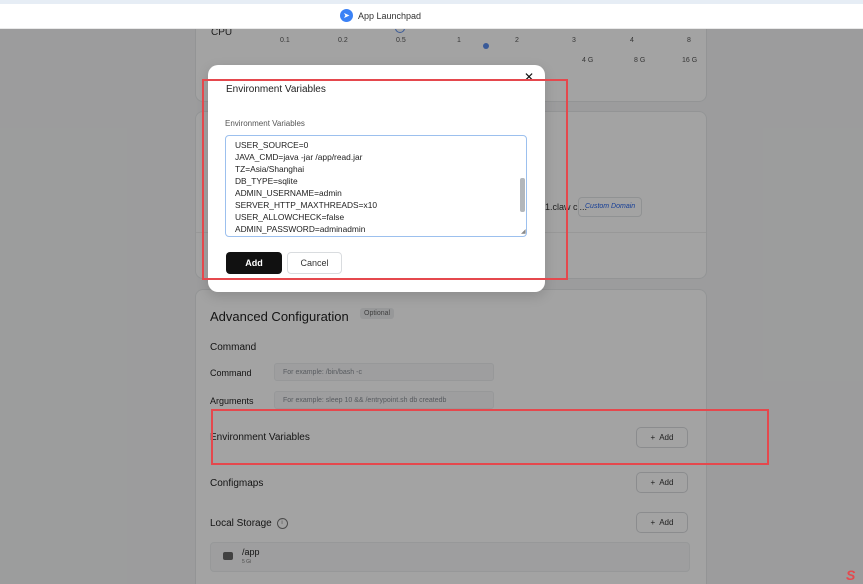  I want to click on app-launchpad-label: App Launchpad, so click(390, 15).